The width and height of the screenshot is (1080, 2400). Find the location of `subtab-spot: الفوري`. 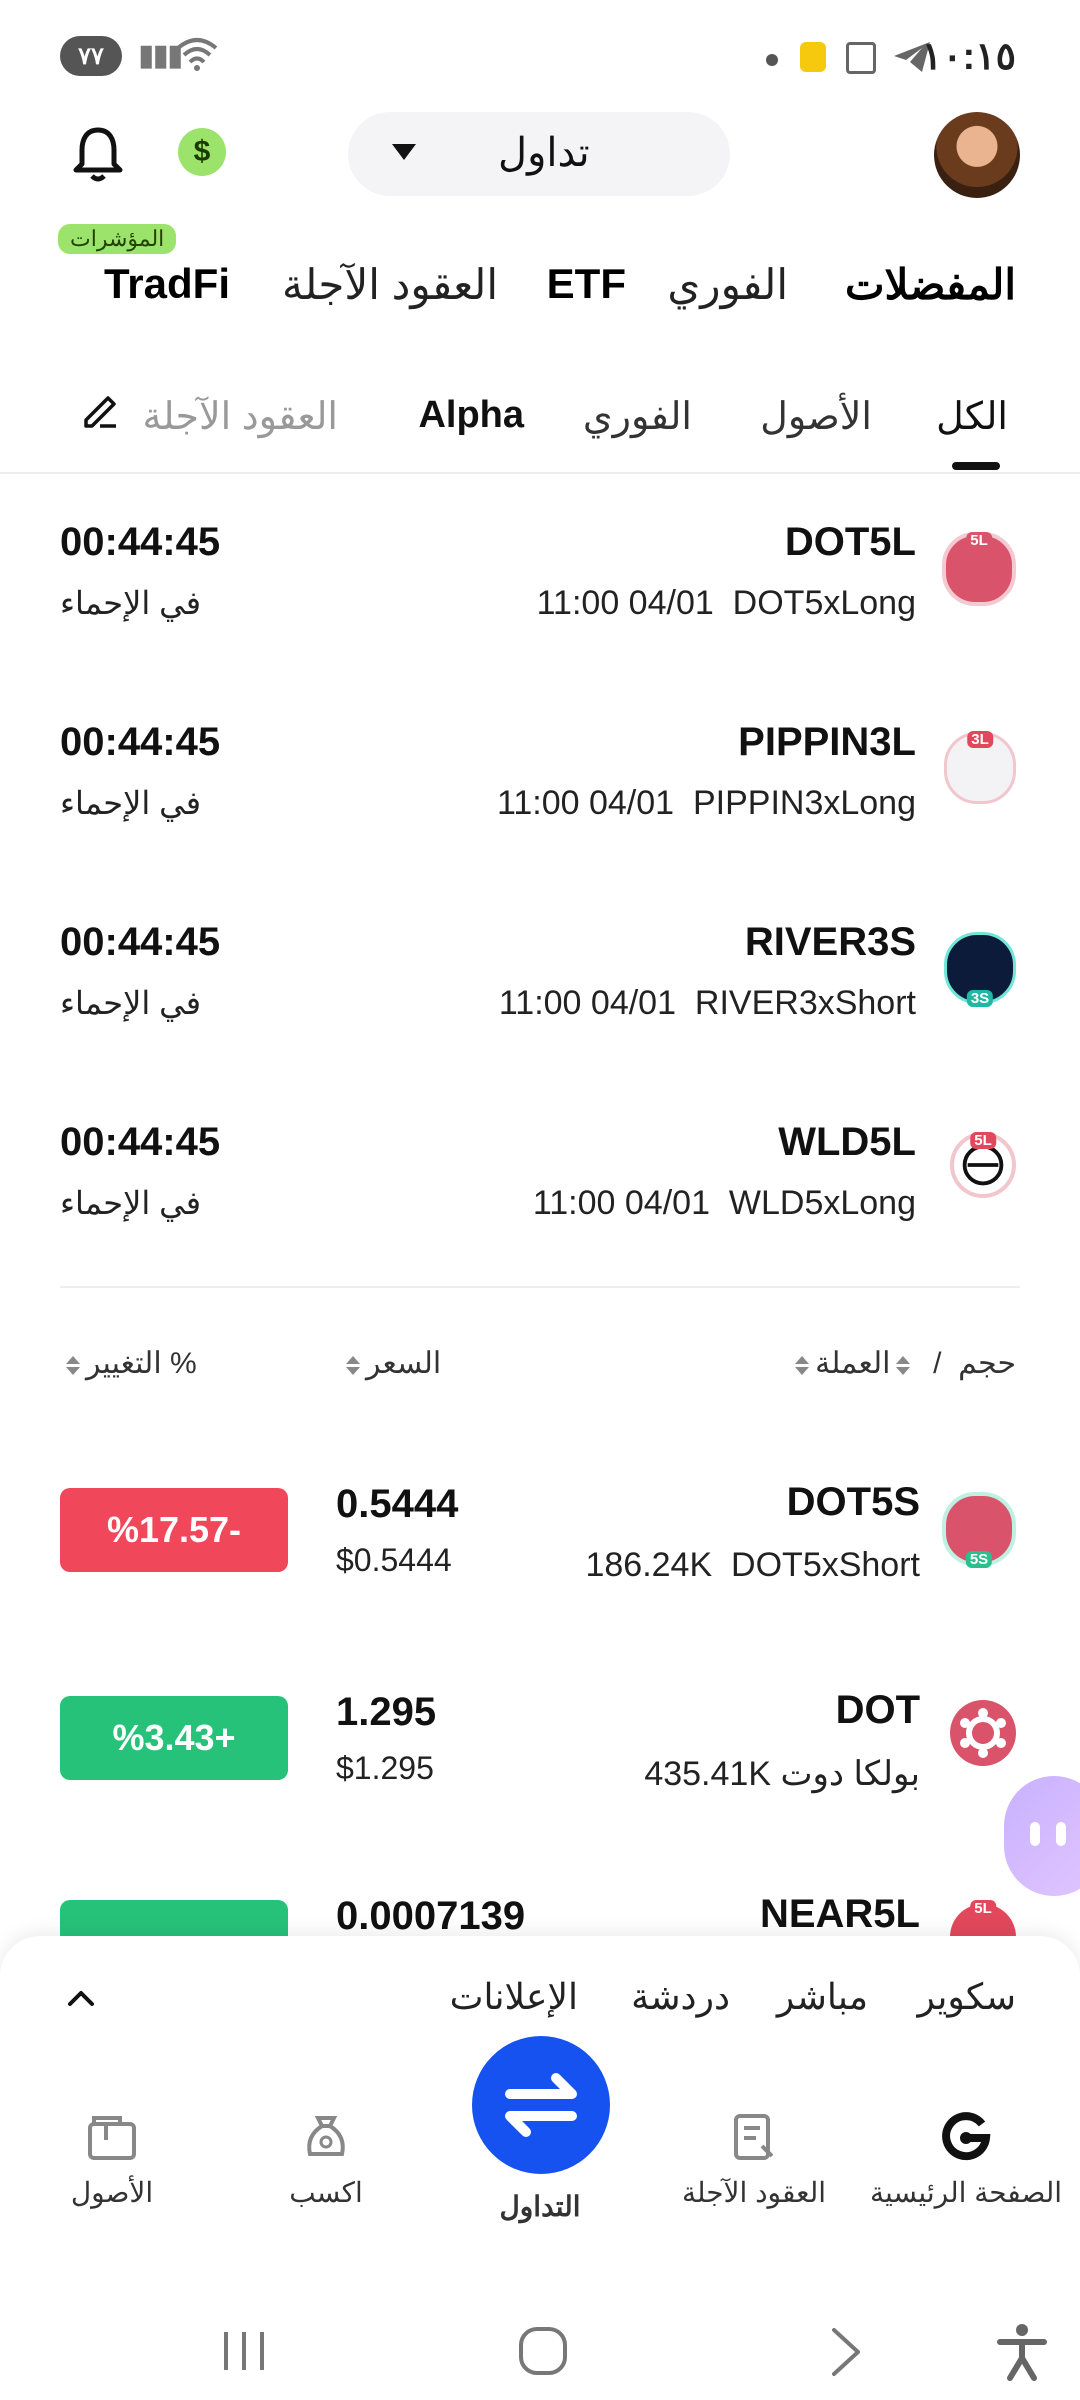

subtab-spot: الفوري is located at coordinates (637, 416).